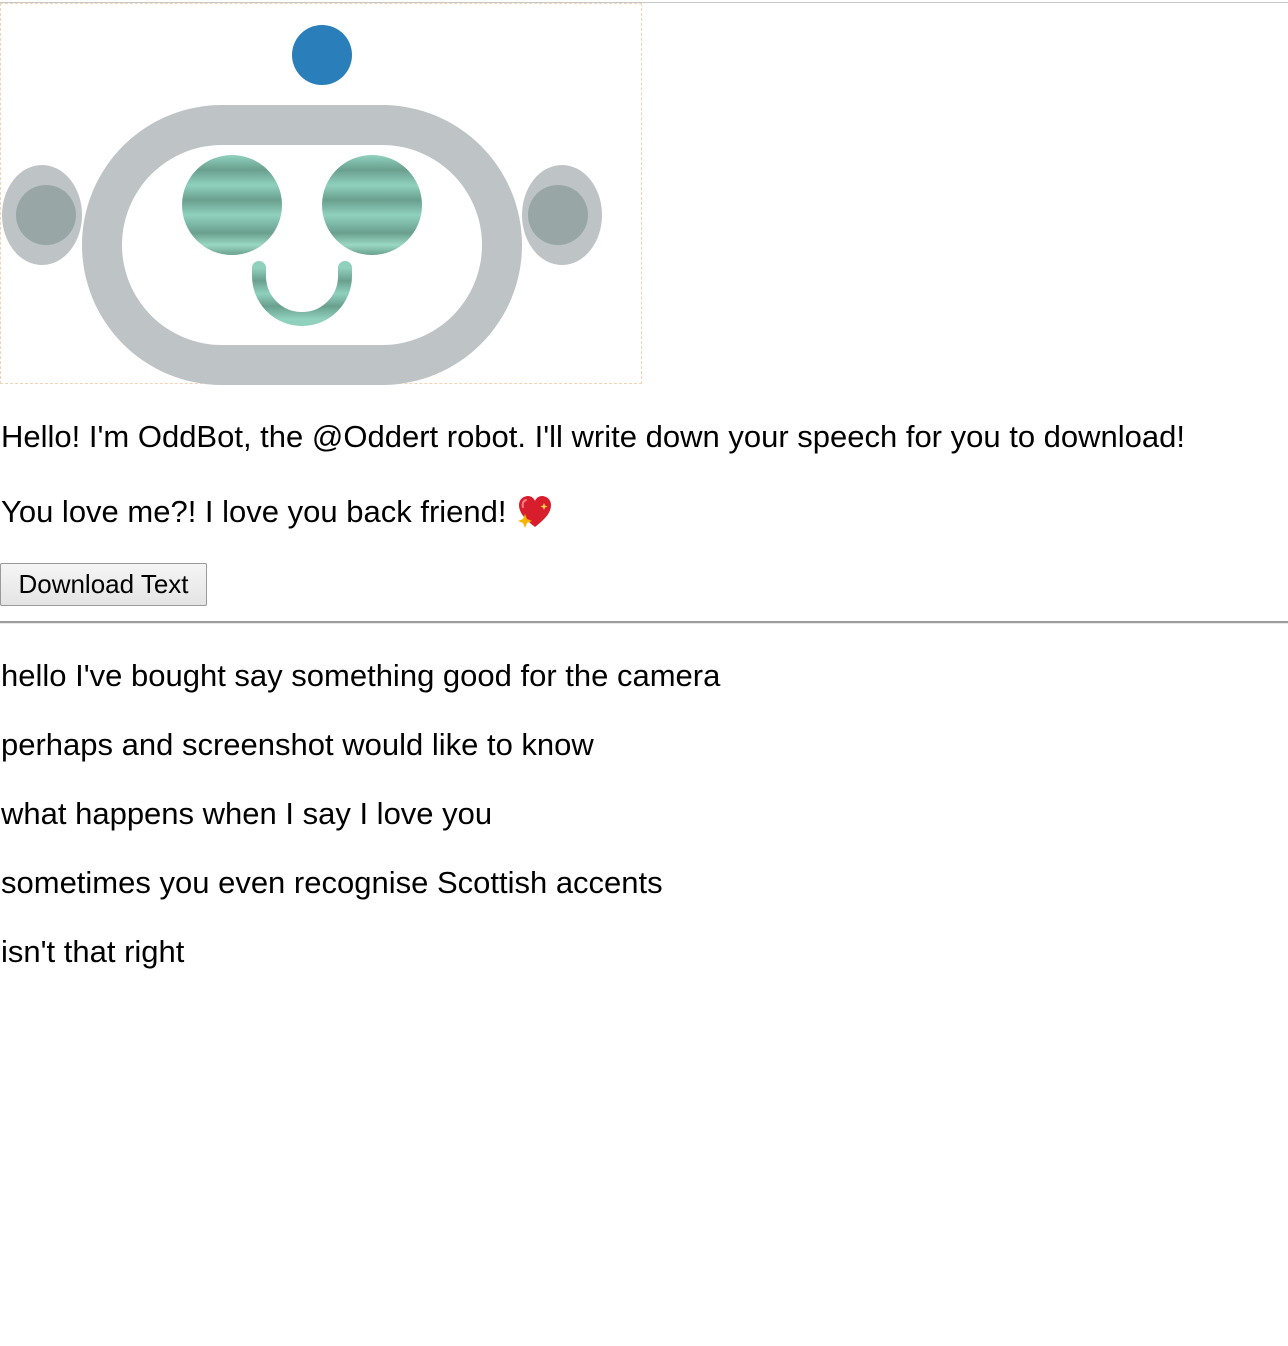 This screenshot has height=1346, width=1288. What do you see at coordinates (46, 215) in the screenshot?
I see `robot-left-ear-inner` at bounding box center [46, 215].